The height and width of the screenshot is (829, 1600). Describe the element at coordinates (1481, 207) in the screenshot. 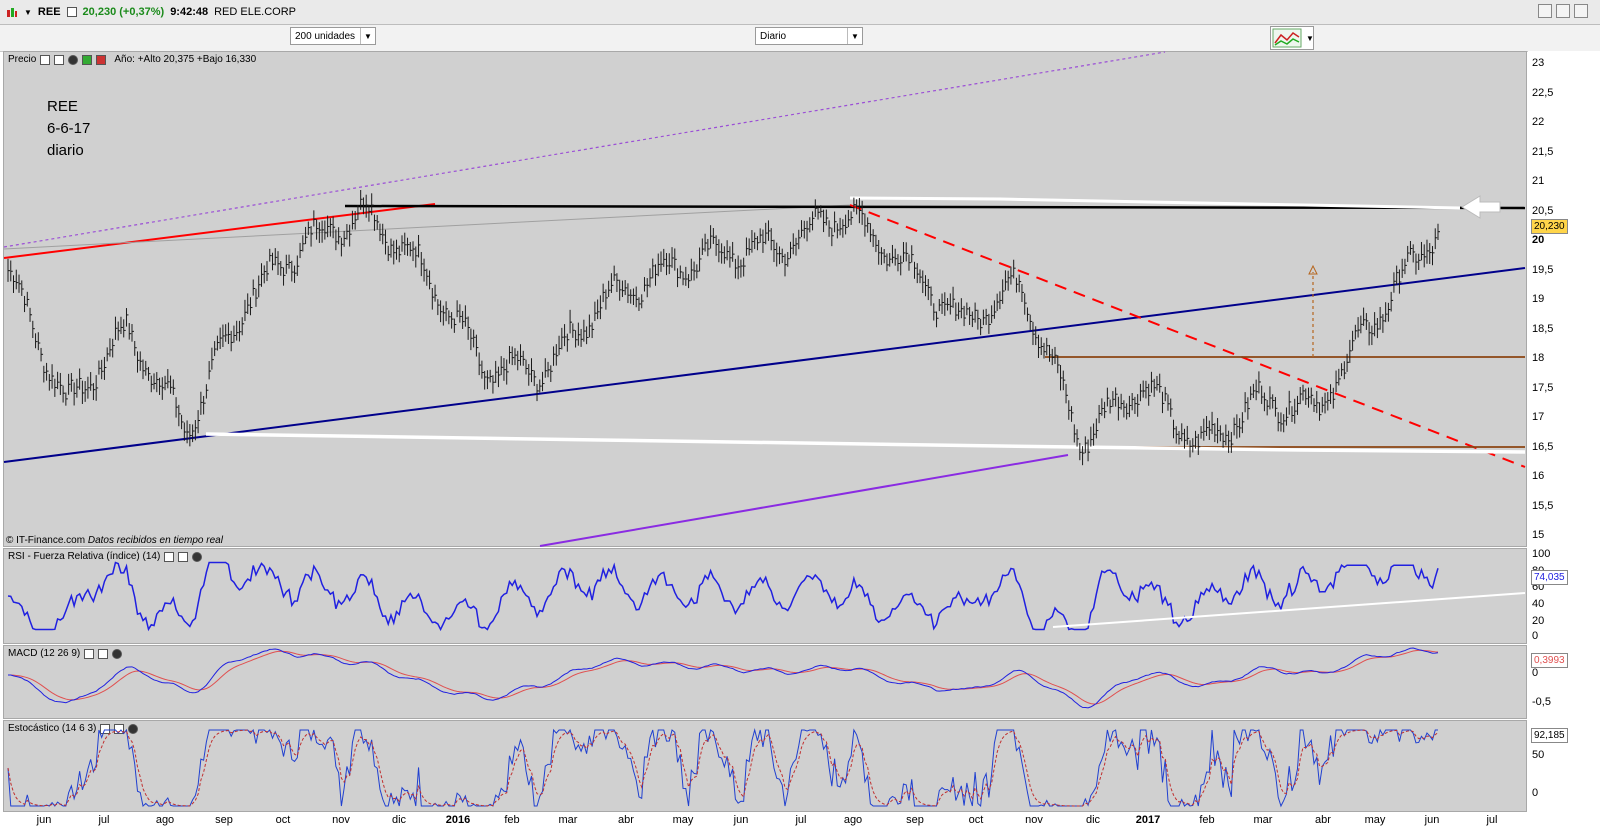

I see `left-arrow-icon` at that location.